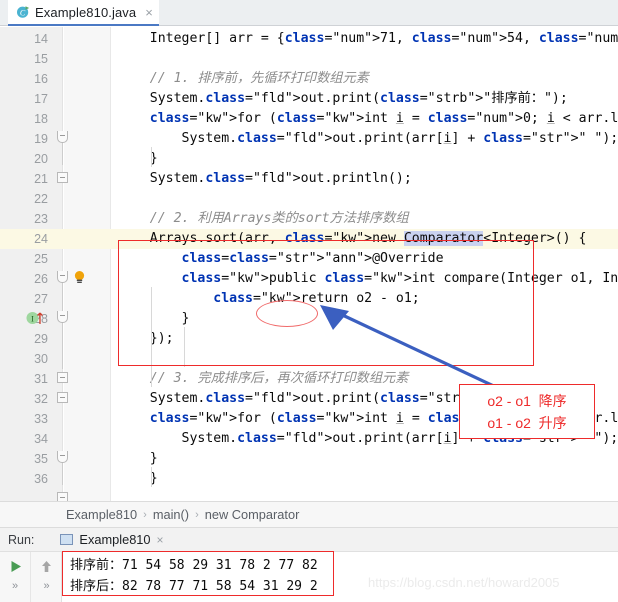 Image resolution: width=618 pixels, height=602 pixels. Describe the element at coordinates (194, 565) in the screenshot. I see `console-line-0: 排序前：71 54 58 29 31 78 2 77 82` at that location.